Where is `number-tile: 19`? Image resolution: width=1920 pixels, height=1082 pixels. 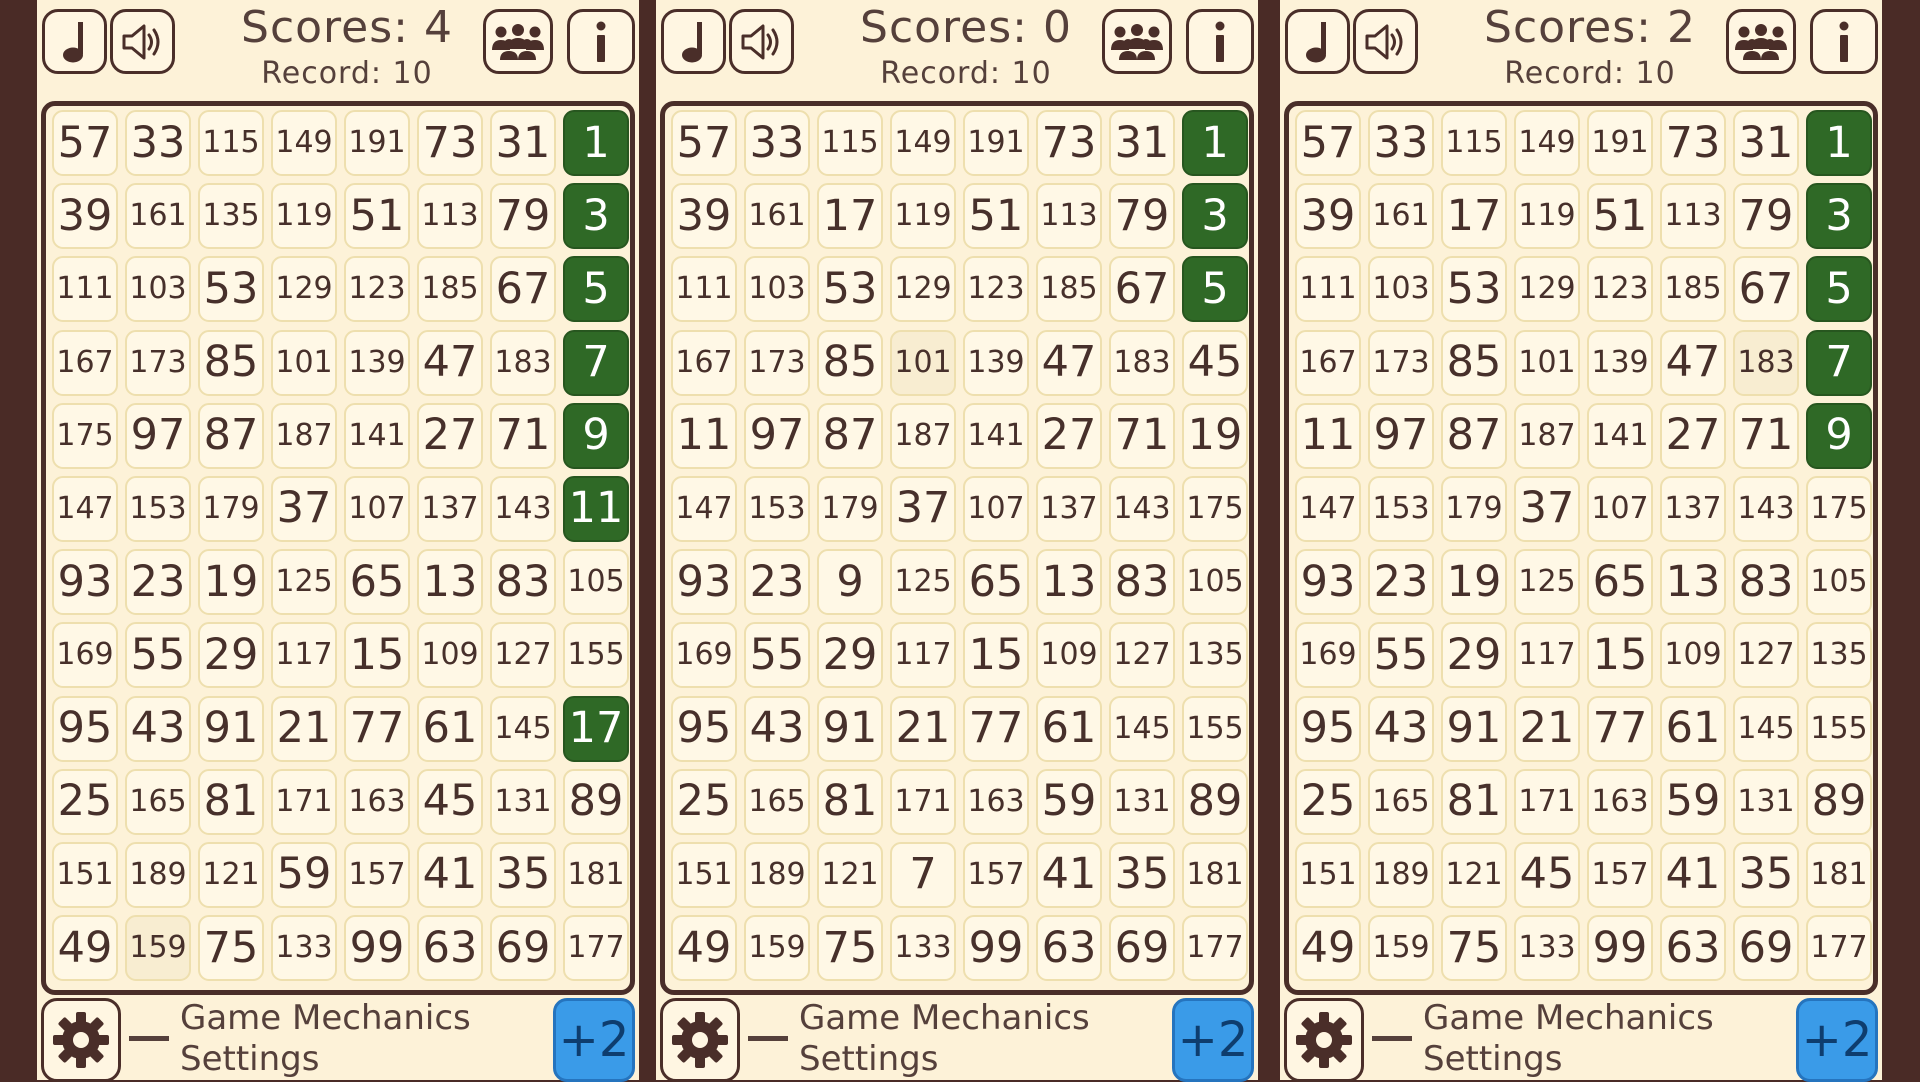
number-tile: 19 is located at coordinates (1474, 582).